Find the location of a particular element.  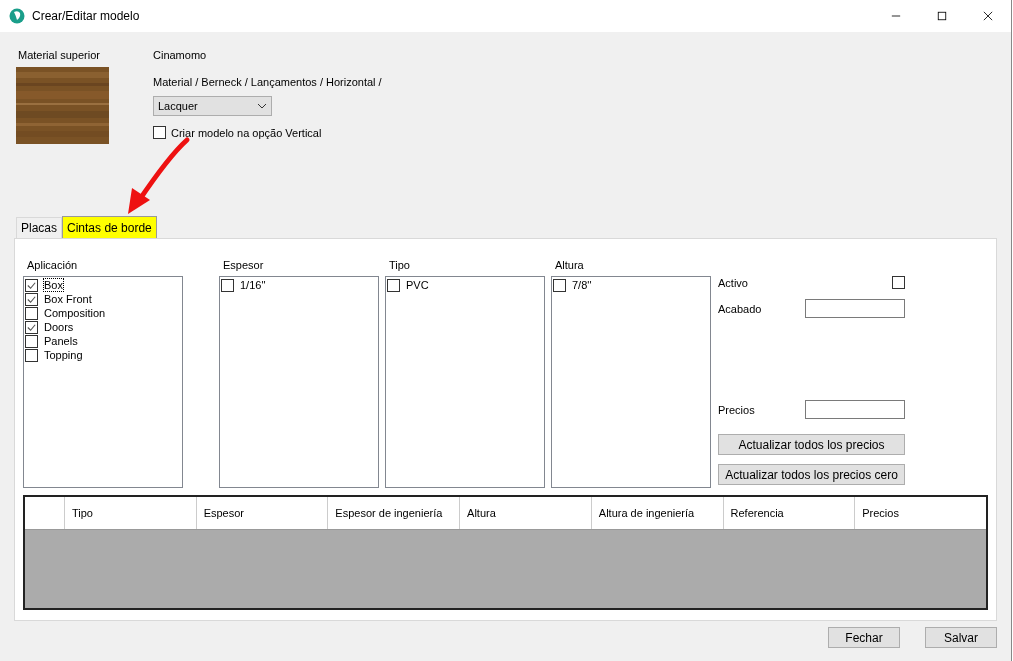

update-prices-button: Actualizar todos los precios is located at coordinates (811, 444).